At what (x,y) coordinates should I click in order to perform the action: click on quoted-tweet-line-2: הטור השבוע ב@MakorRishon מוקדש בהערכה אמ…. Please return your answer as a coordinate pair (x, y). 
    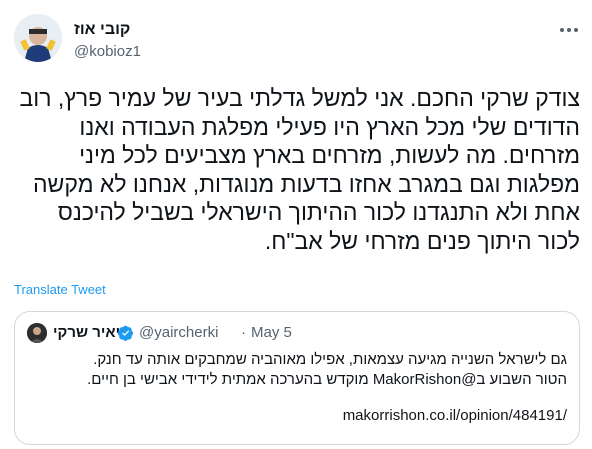
    Looking at the image, I should click on (327, 379).